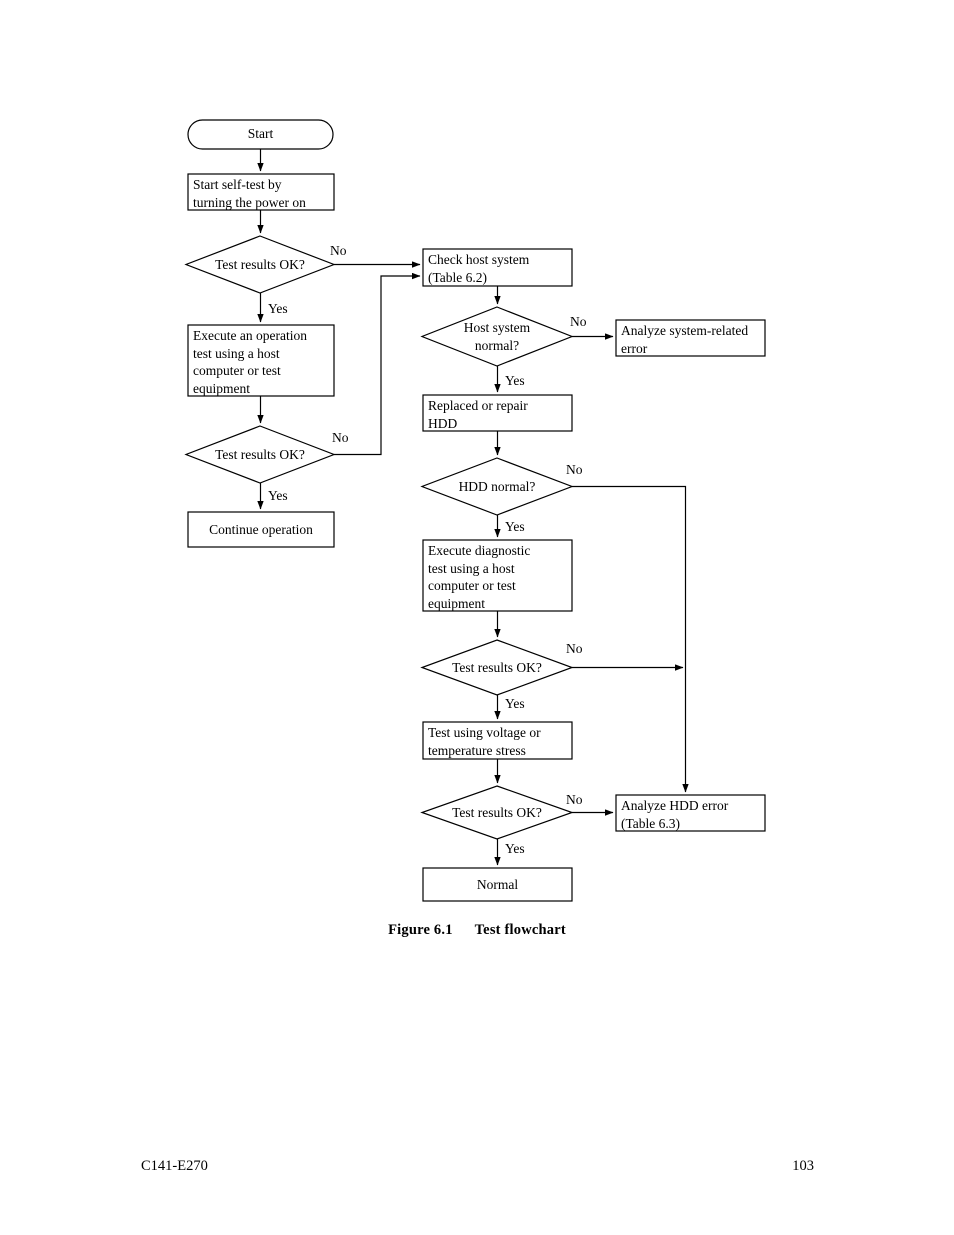 This screenshot has height=1235, width=954. I want to click on edge-label-no-3: No, so click(574, 648).